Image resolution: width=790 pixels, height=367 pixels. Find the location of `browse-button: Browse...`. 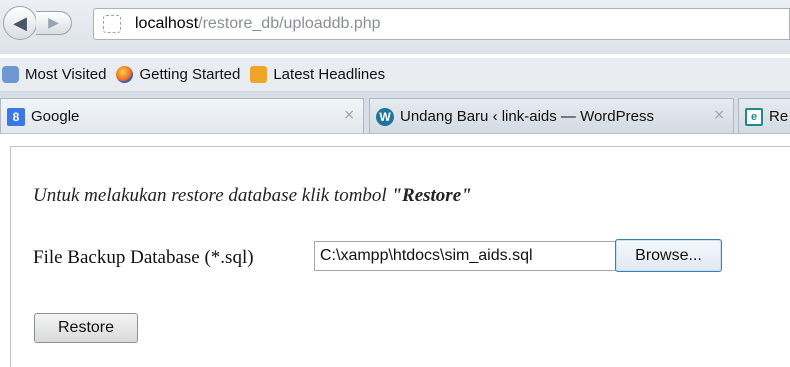

browse-button: Browse... is located at coordinates (668, 255).